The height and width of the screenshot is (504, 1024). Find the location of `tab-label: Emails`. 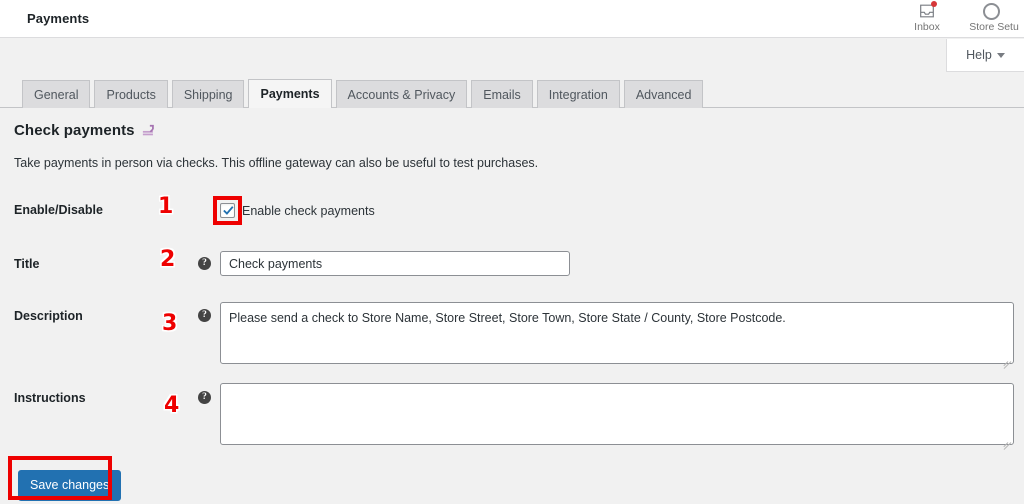

tab-label: Emails is located at coordinates (502, 94).